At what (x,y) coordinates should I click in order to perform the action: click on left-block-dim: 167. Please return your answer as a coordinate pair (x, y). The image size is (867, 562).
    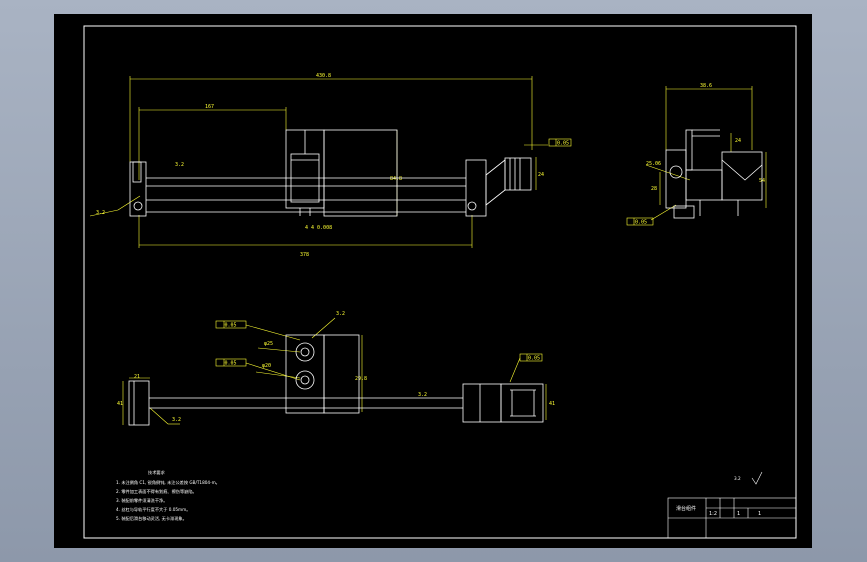
    Looking at the image, I should click on (209, 107).